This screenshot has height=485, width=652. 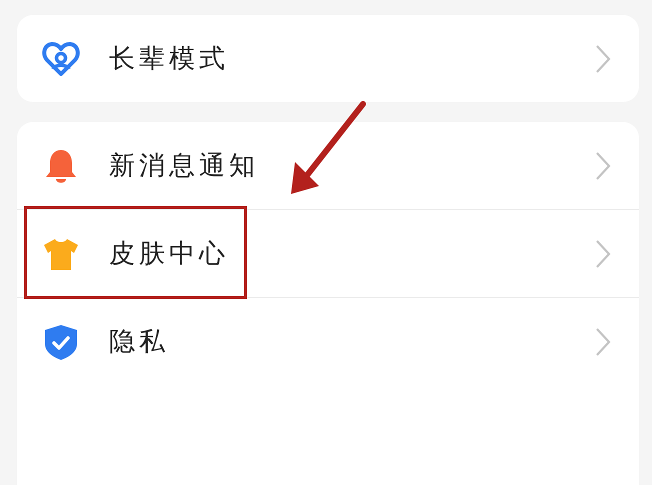 What do you see at coordinates (139, 342) in the screenshot?
I see `row-label: 隐私` at bounding box center [139, 342].